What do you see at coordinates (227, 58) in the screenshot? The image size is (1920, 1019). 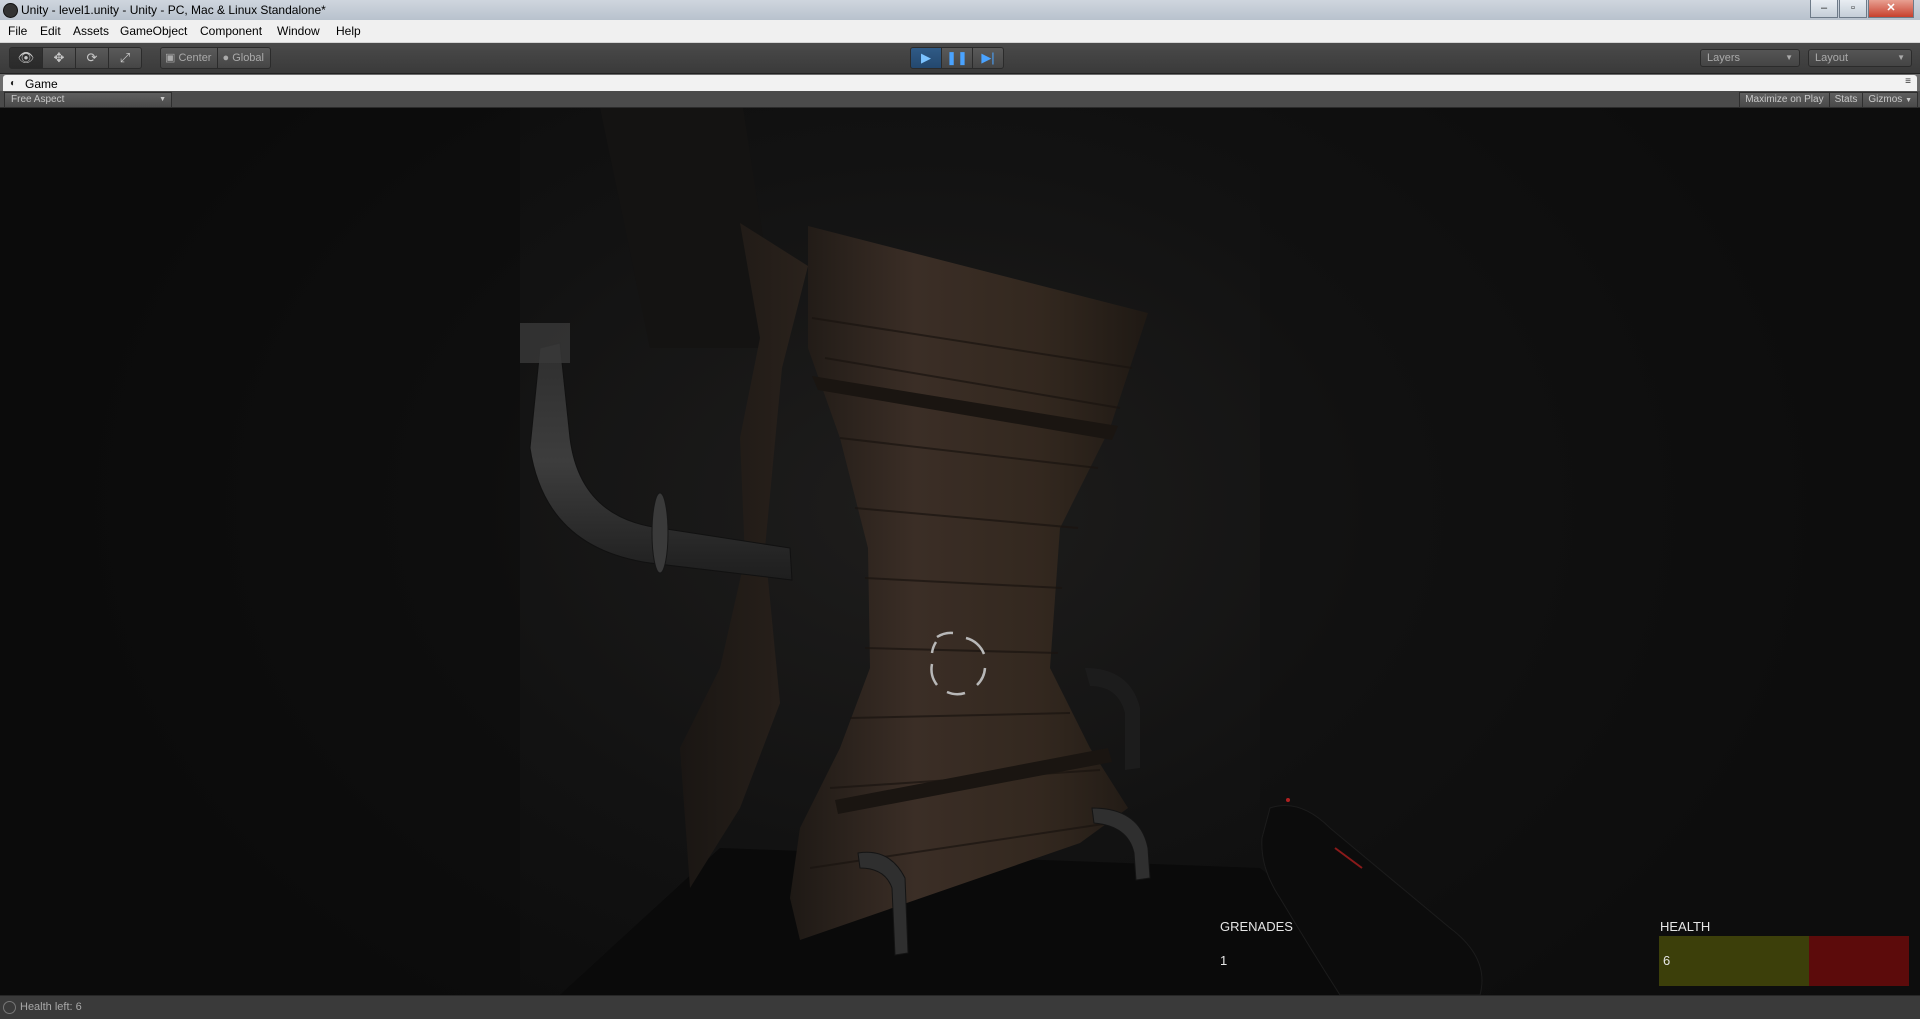 I see `globe-icon: ●` at bounding box center [227, 58].